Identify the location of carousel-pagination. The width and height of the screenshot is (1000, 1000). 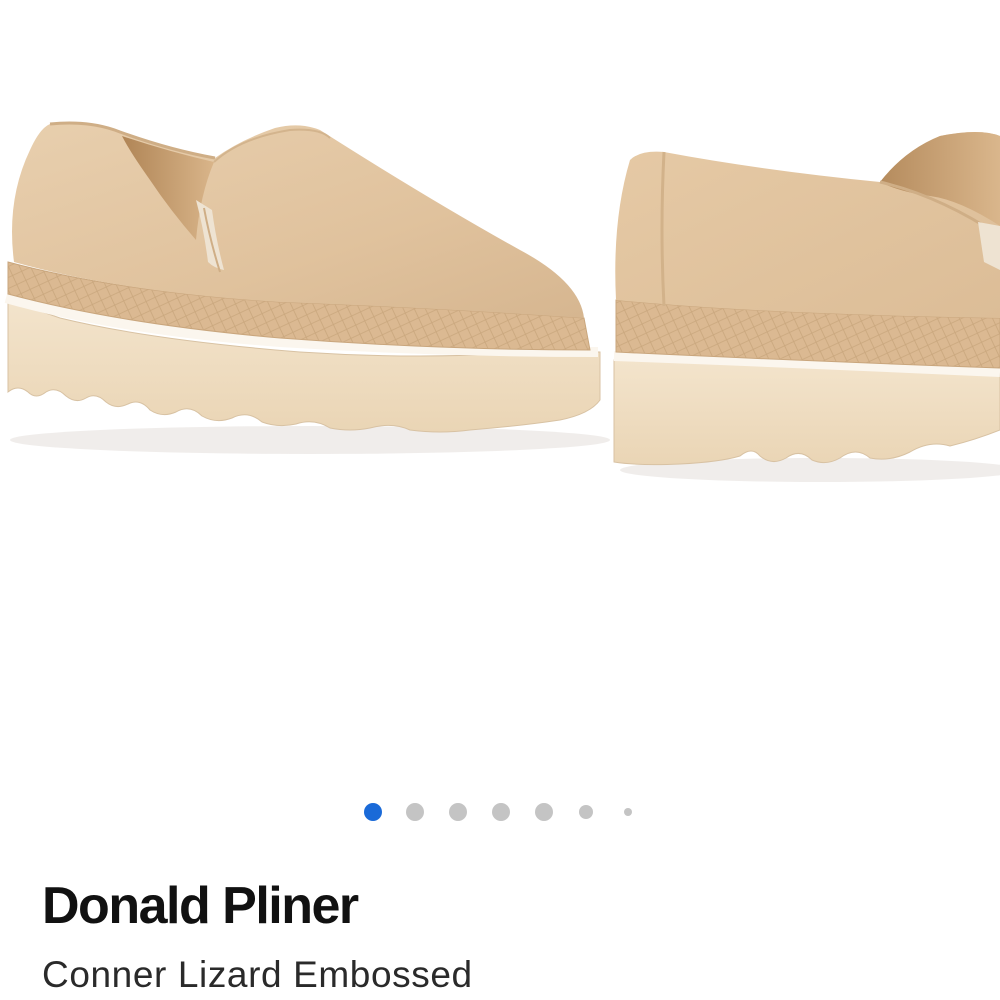
(500, 813).